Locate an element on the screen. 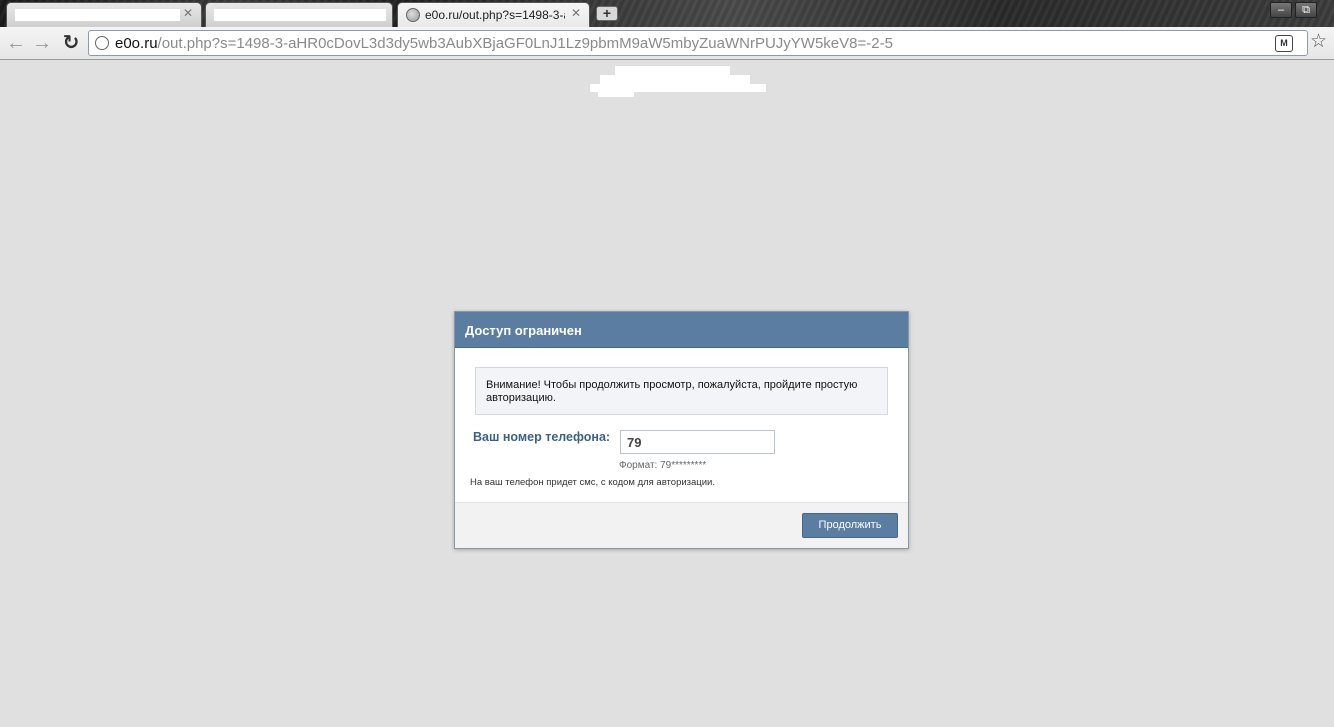  phone-label: Ваш номер телефона: is located at coordinates (542, 437).